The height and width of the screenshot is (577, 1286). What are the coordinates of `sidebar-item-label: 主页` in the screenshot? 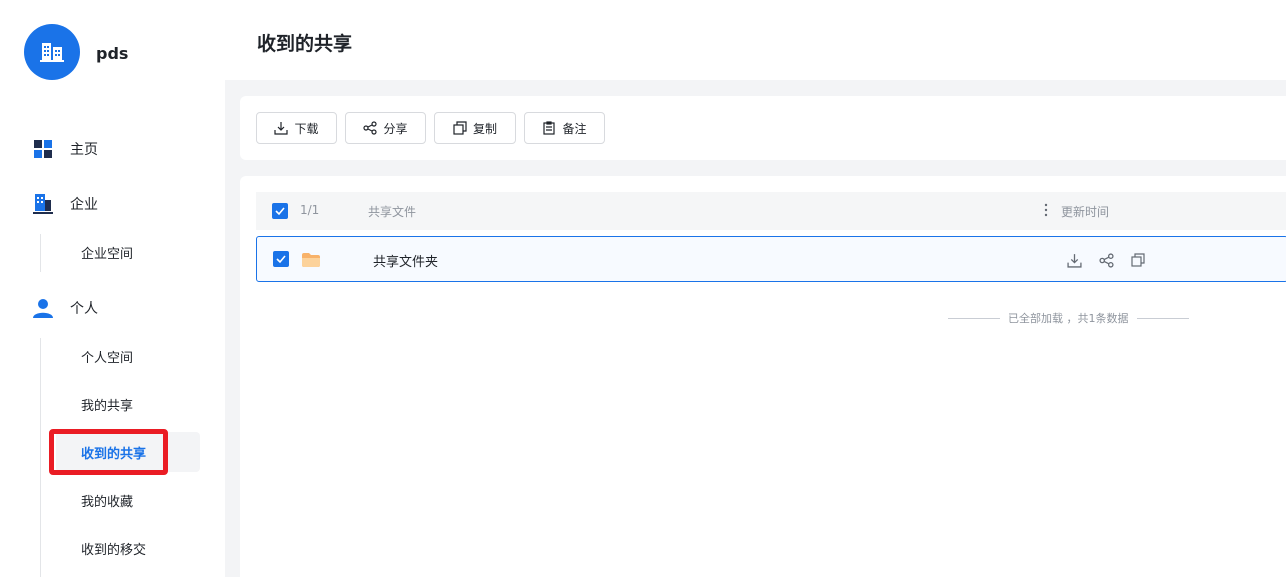 It's located at (84, 150).